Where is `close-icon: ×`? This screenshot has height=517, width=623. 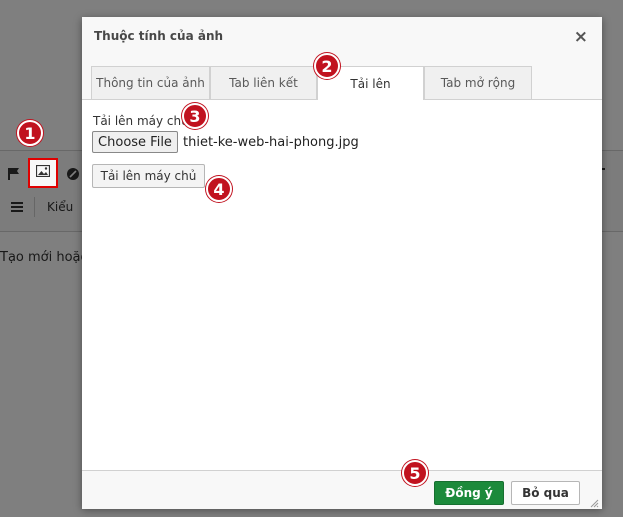
close-icon: × is located at coordinates (581, 37).